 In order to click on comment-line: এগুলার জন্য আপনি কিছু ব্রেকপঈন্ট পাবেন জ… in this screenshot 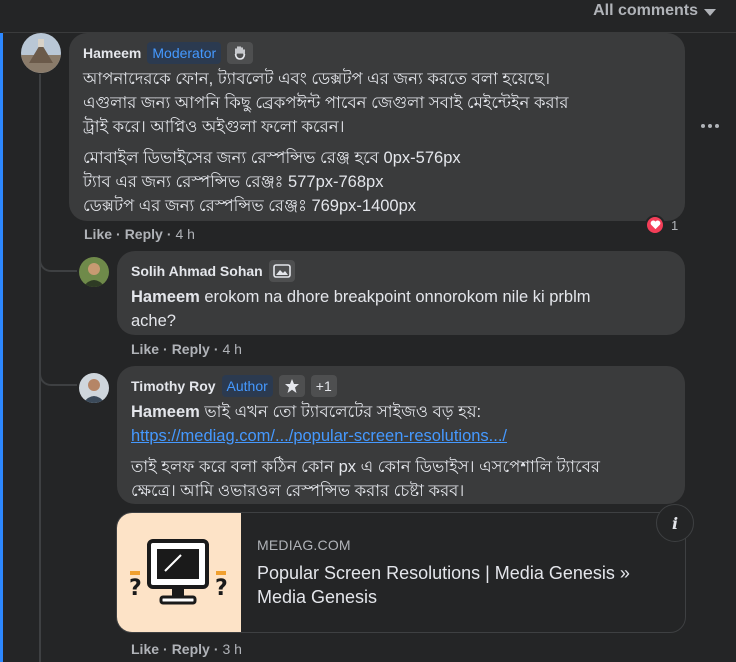, I will do `click(326, 103)`.